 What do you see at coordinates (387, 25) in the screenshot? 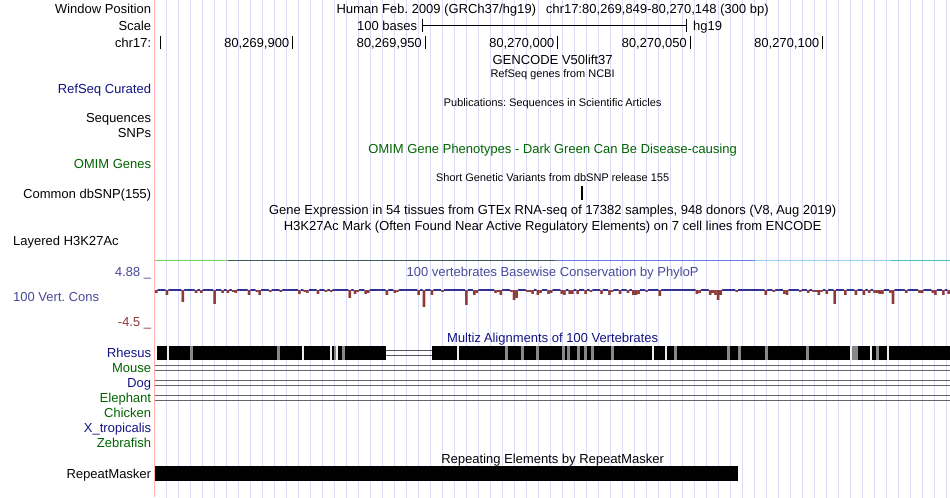
I see `scale-text: 100 bases` at bounding box center [387, 25].